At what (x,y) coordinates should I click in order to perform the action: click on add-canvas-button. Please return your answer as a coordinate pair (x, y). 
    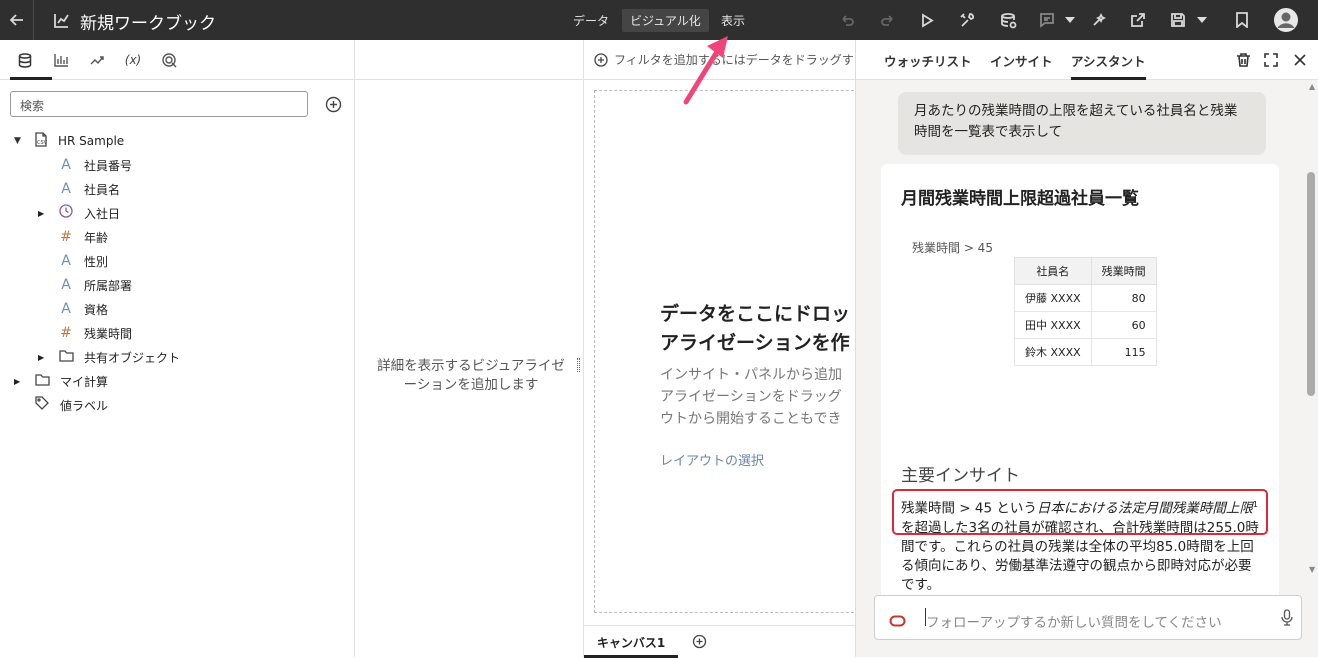
    Looking at the image, I should click on (699, 643).